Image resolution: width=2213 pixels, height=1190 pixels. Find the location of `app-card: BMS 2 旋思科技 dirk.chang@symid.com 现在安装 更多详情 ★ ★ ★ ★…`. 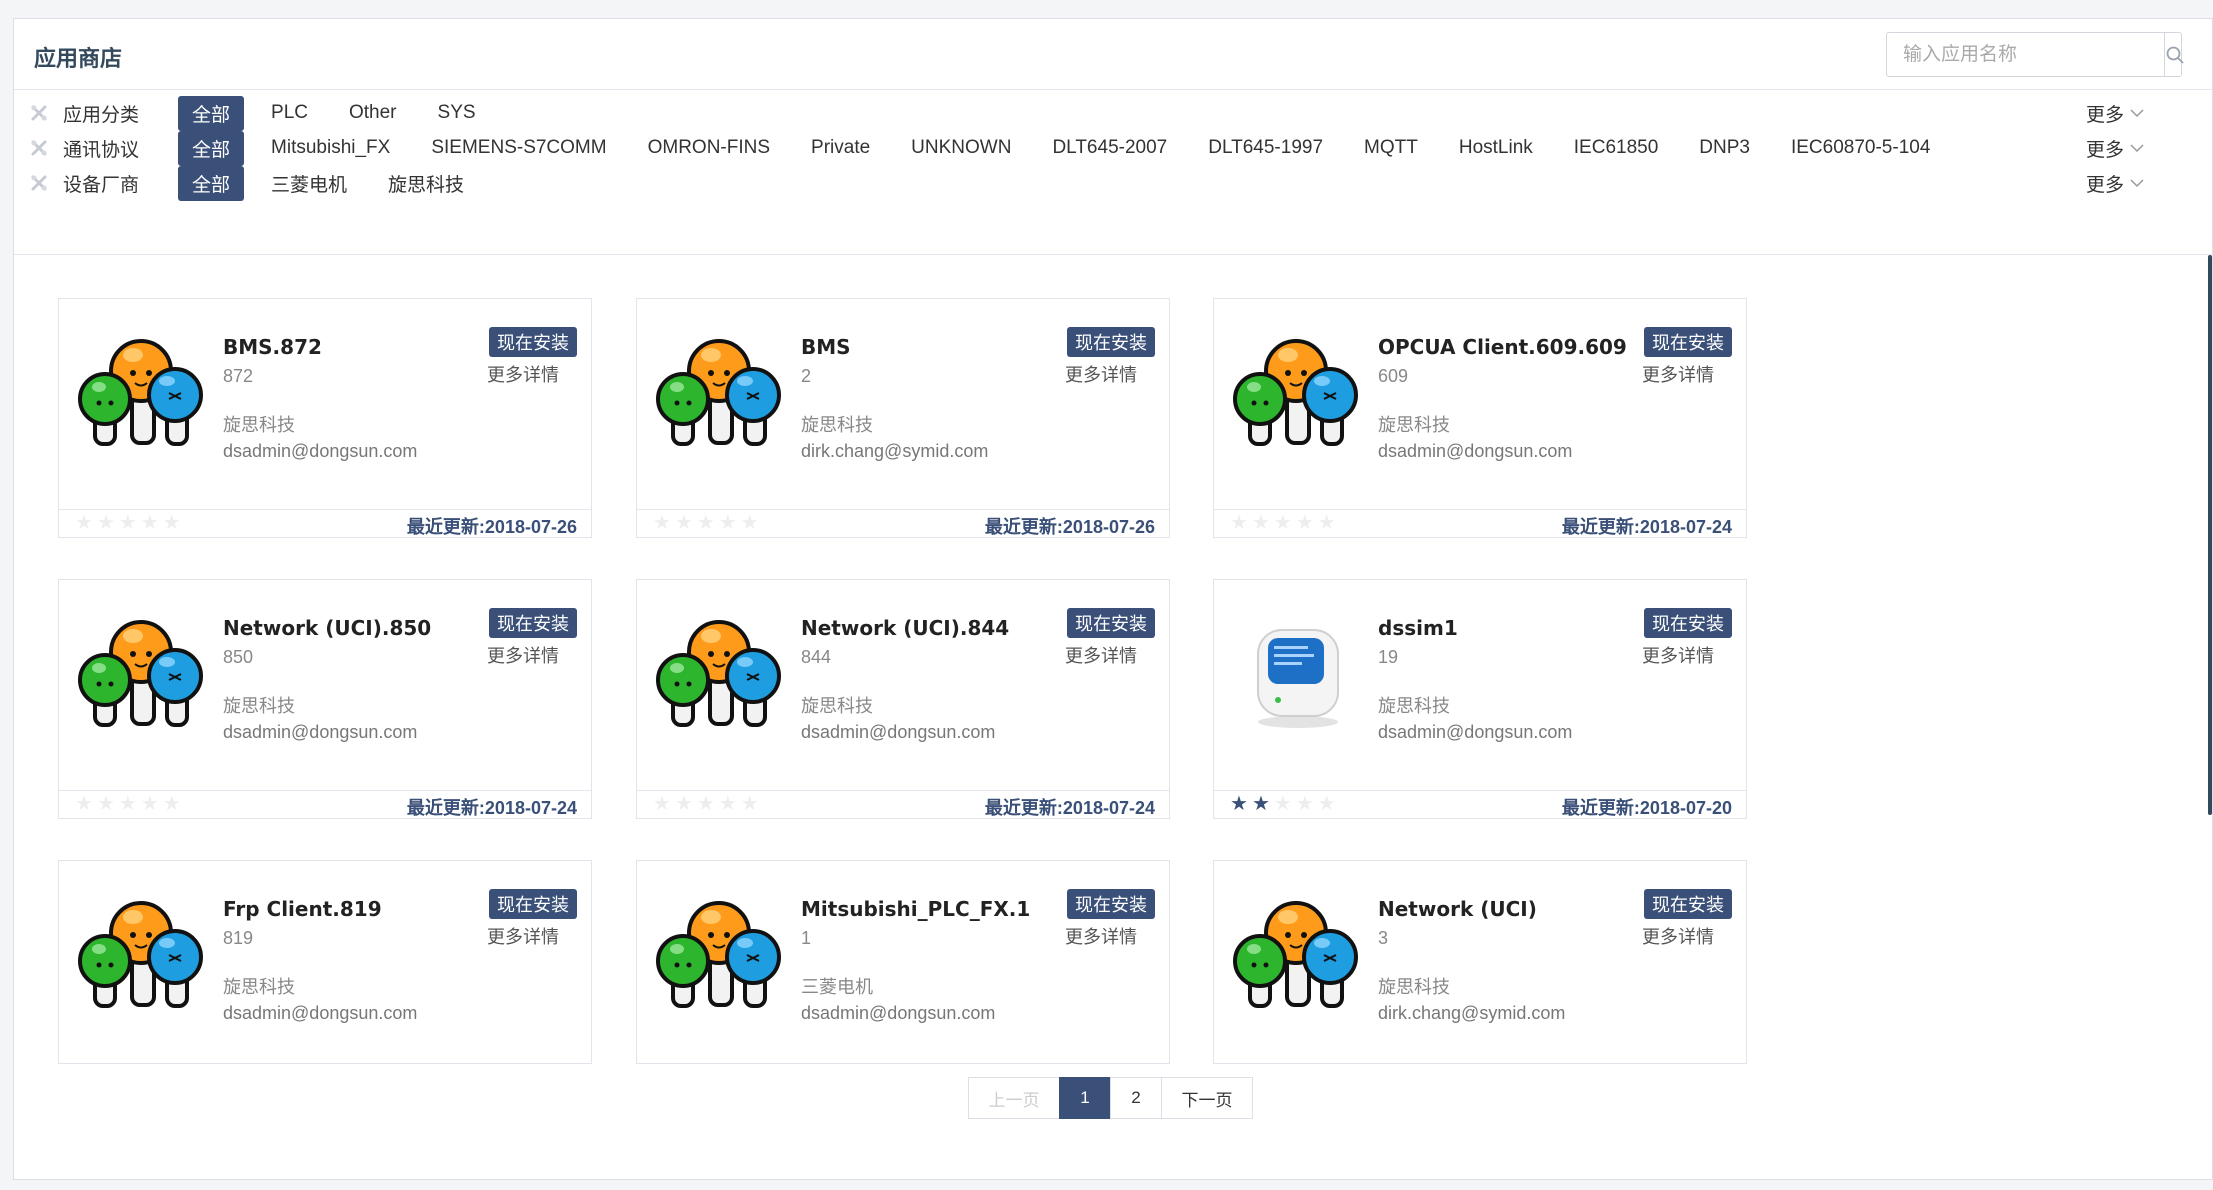

app-card: BMS 2 旋思科技 dirk.chang@symid.com 现在安装 更多详情 ★ ★ ★ ★… is located at coordinates (903, 418).